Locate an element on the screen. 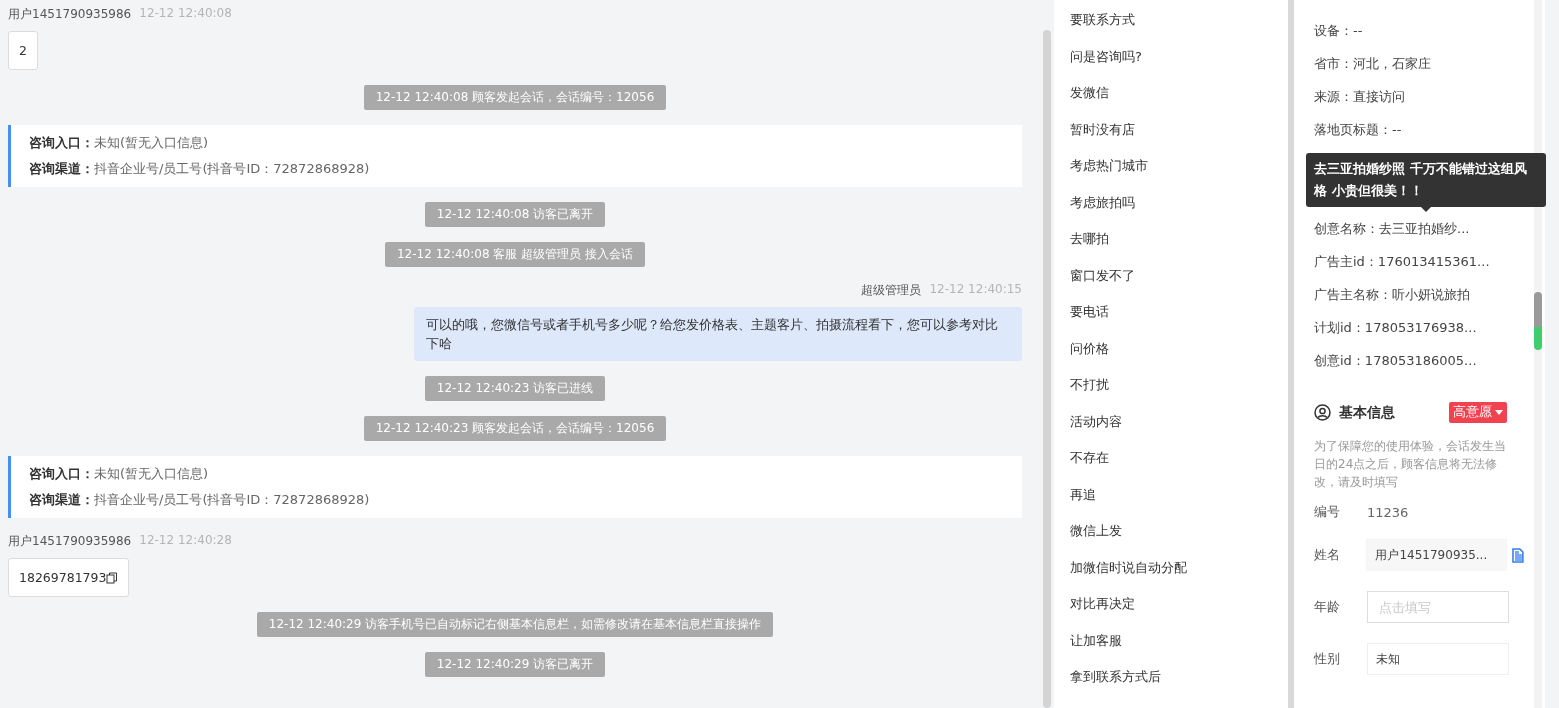  visitor-info-row-text: 省市：河北，石家庄 is located at coordinates (1373, 64).